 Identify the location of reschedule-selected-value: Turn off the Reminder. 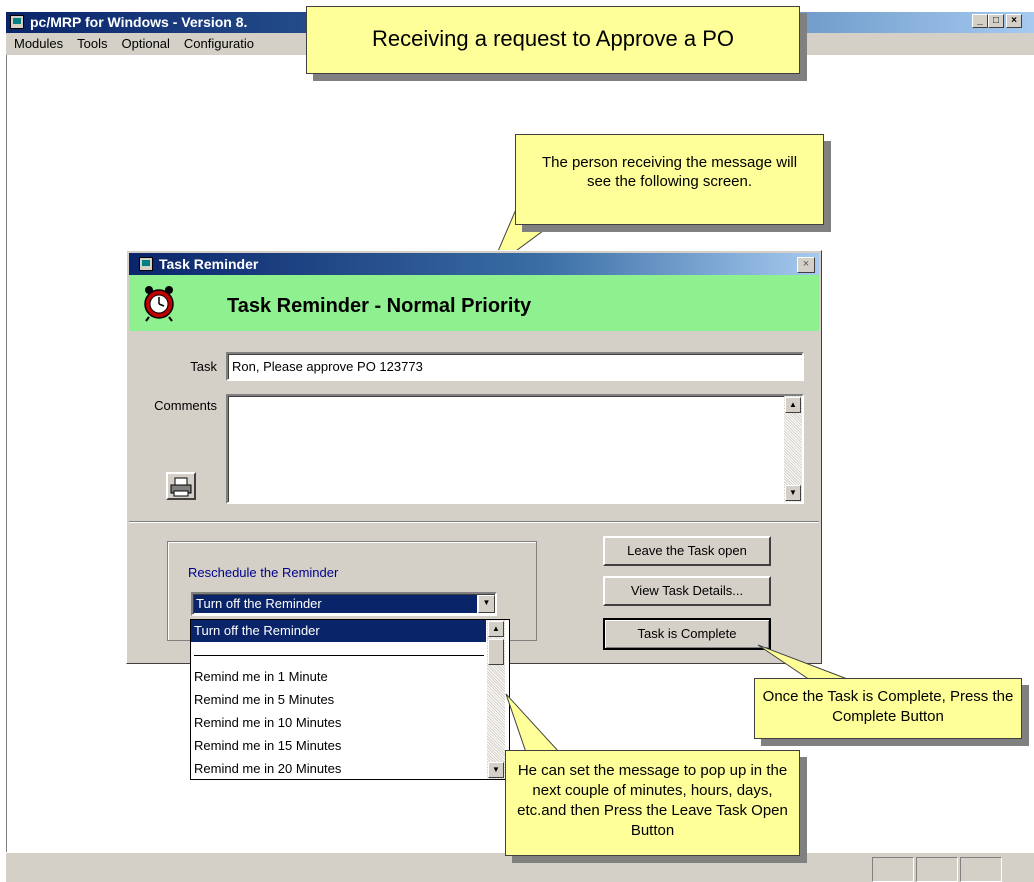
(335, 604).